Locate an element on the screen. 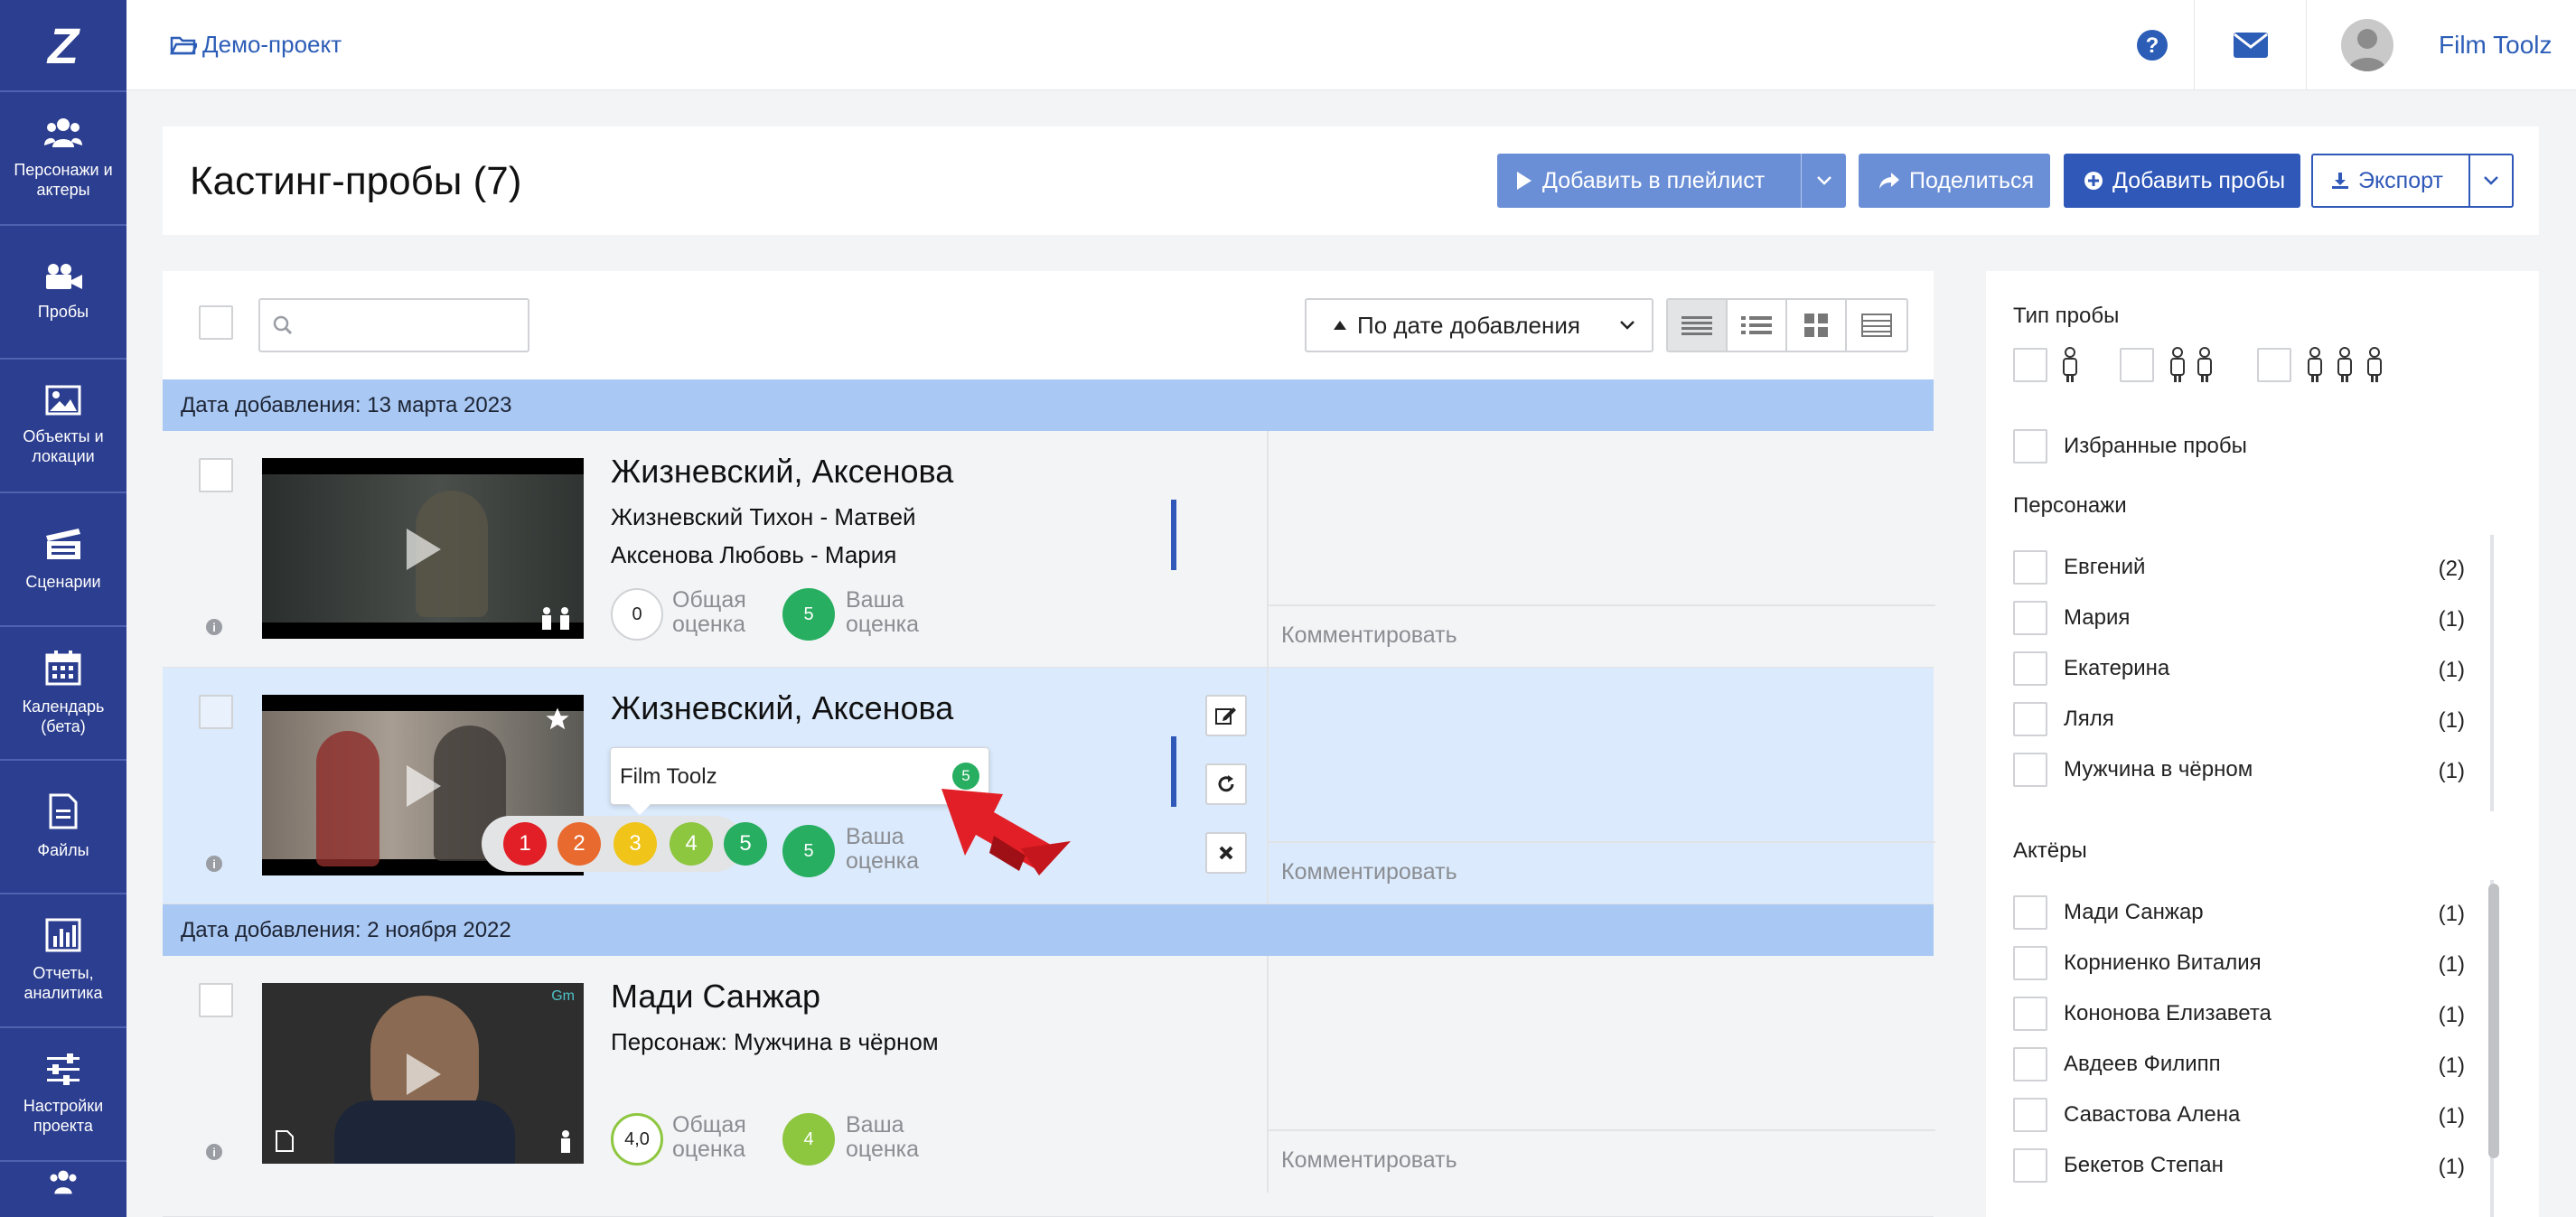 This screenshot has height=1217, width=2576. search-input is located at coordinates (393, 325).